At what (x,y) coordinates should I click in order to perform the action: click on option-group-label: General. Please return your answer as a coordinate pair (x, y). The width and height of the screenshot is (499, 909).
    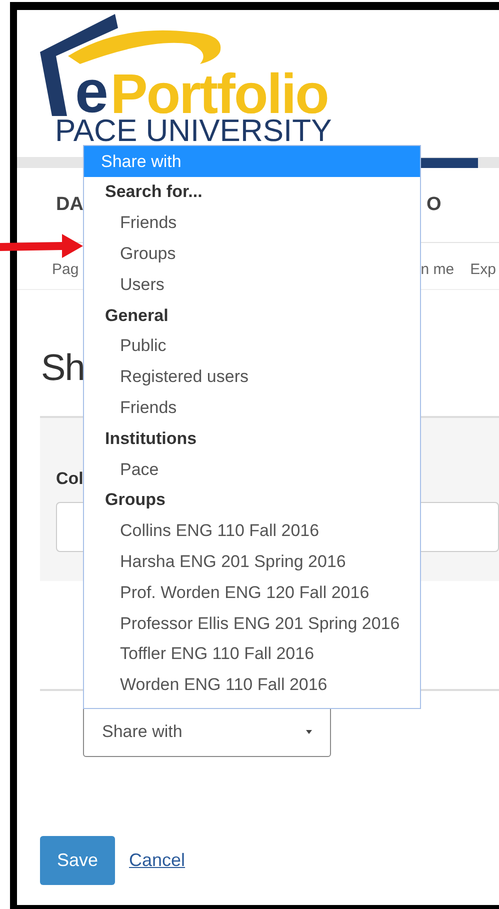
    Looking at the image, I should click on (137, 315).